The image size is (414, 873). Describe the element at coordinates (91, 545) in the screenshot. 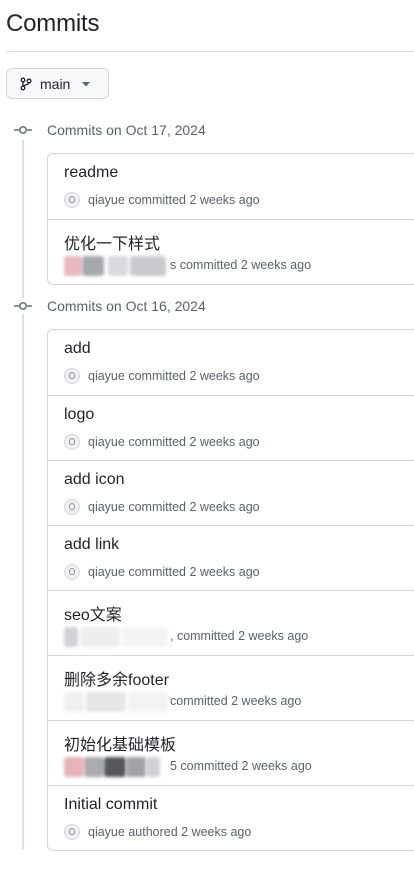

I see `commit-message-link: add link` at that location.